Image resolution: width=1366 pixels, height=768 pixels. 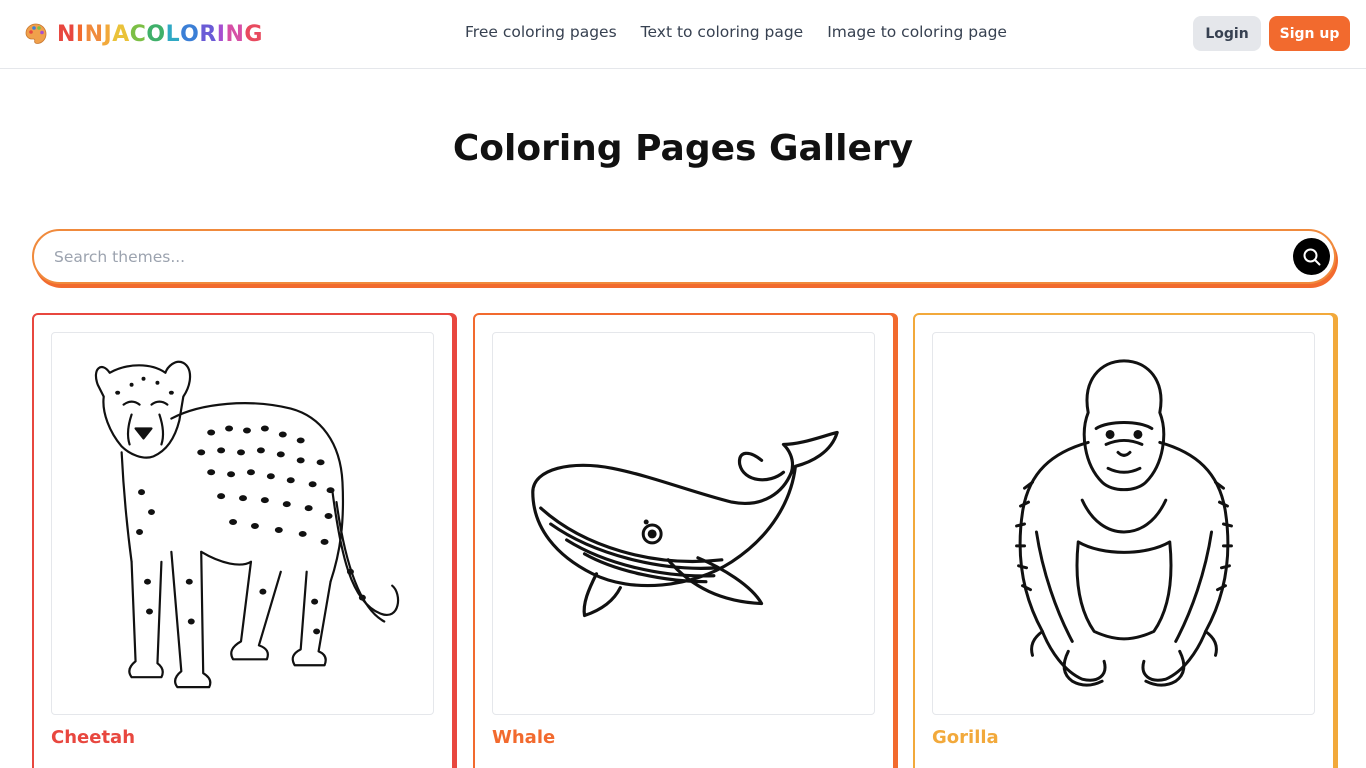 I want to click on search-bar, so click(x=684, y=256).